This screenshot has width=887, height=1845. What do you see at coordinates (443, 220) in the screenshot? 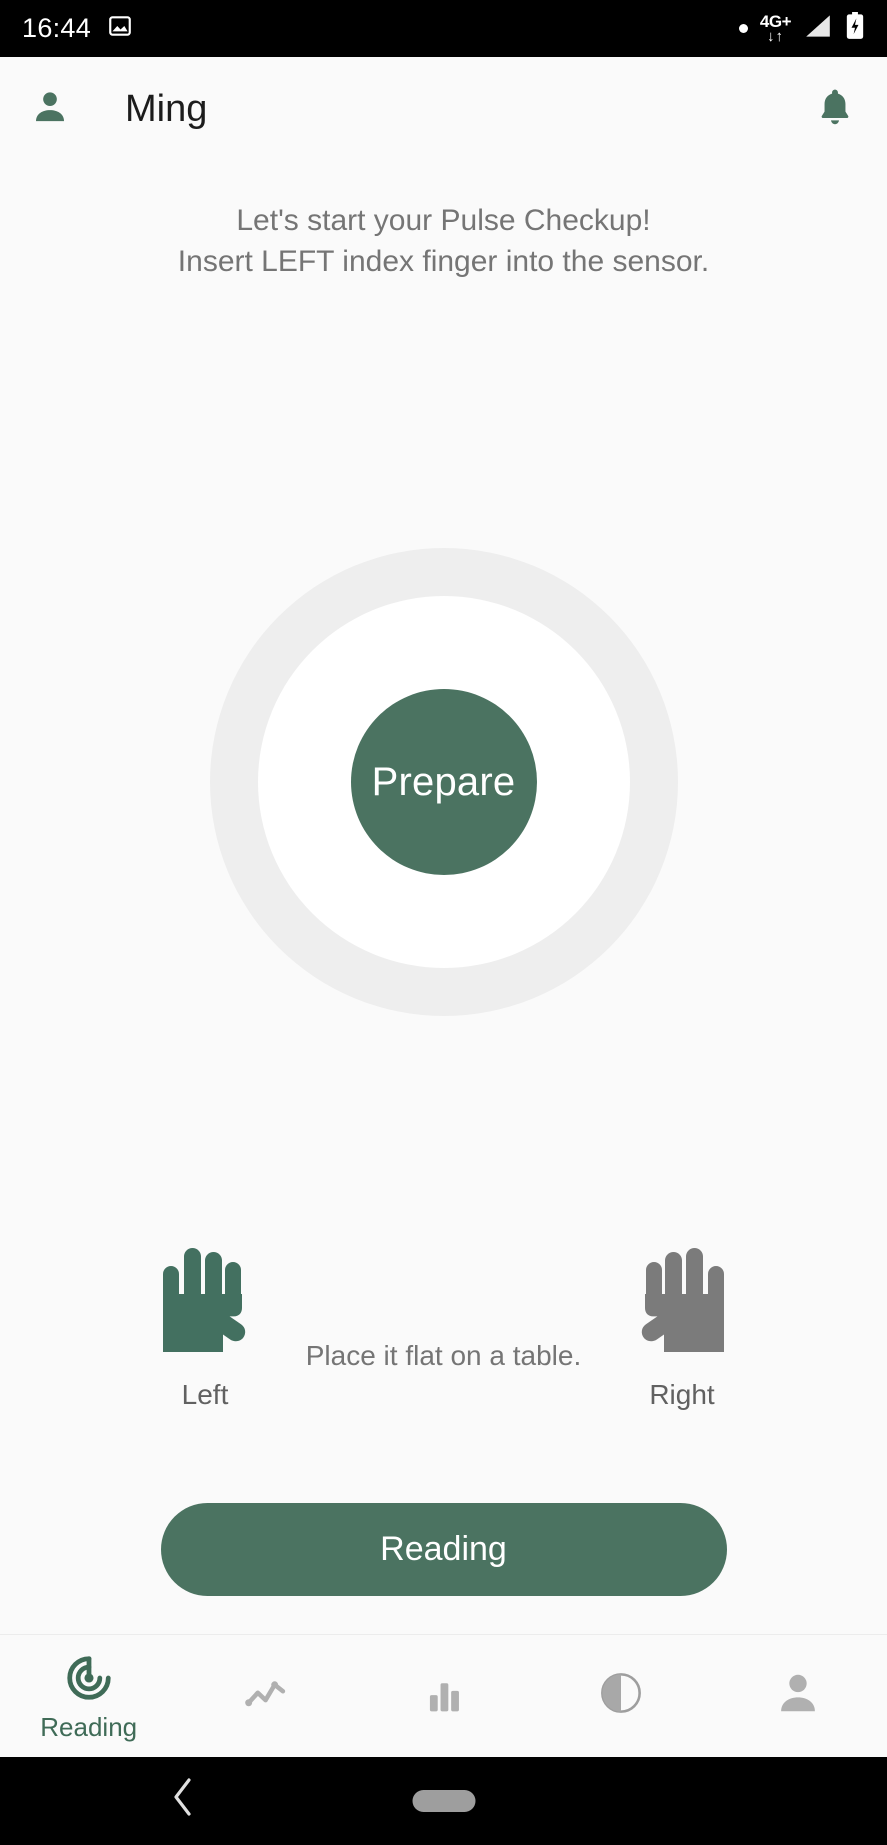
I see `instruction-line-1: Let's start your Pulse Checkup!` at bounding box center [443, 220].